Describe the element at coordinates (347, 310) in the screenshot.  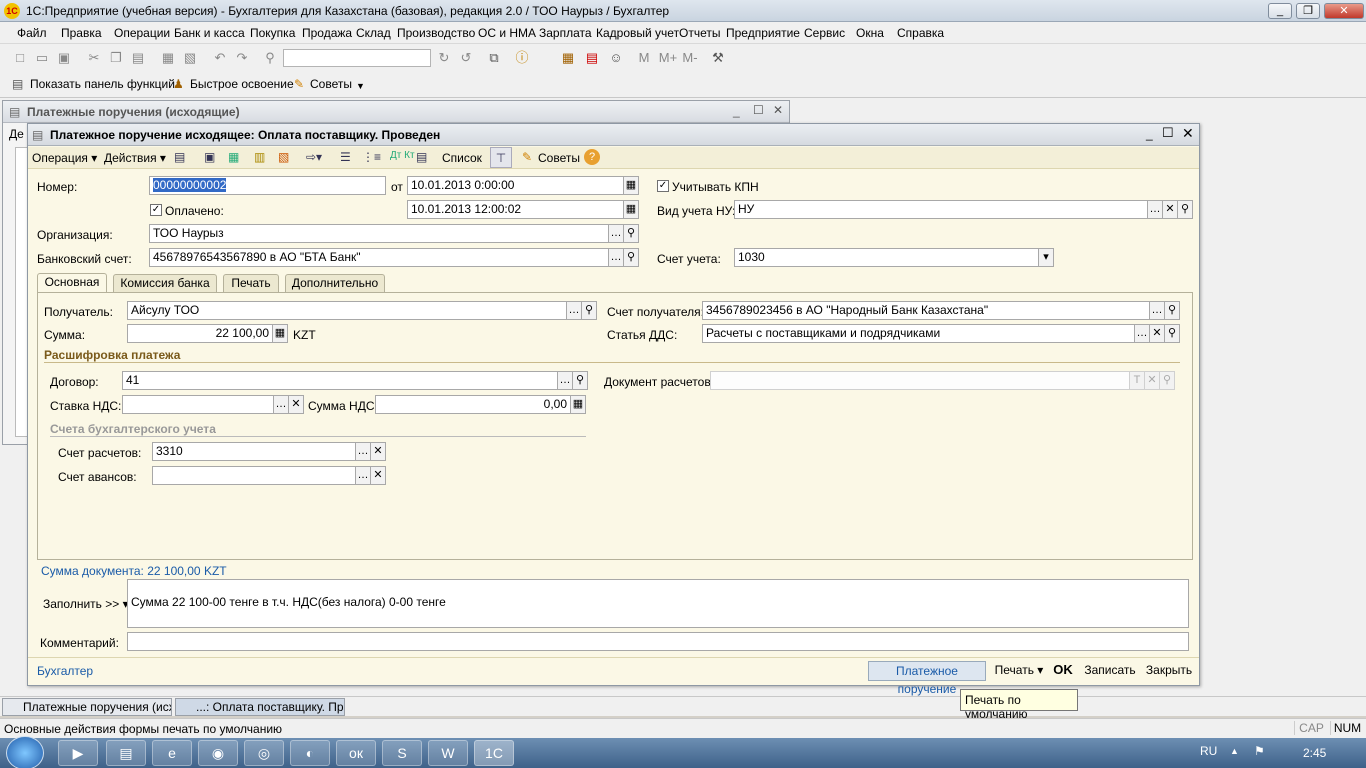
I see `recipient-field: Айсулу ТОО` at that location.